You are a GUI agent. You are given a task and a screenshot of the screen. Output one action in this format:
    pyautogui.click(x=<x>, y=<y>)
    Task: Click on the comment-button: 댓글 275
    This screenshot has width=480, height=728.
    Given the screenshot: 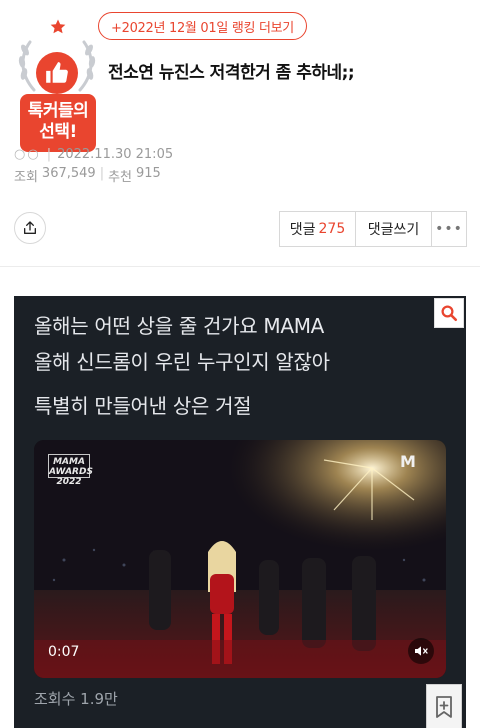 What is the action you would take?
    pyautogui.click(x=318, y=229)
    